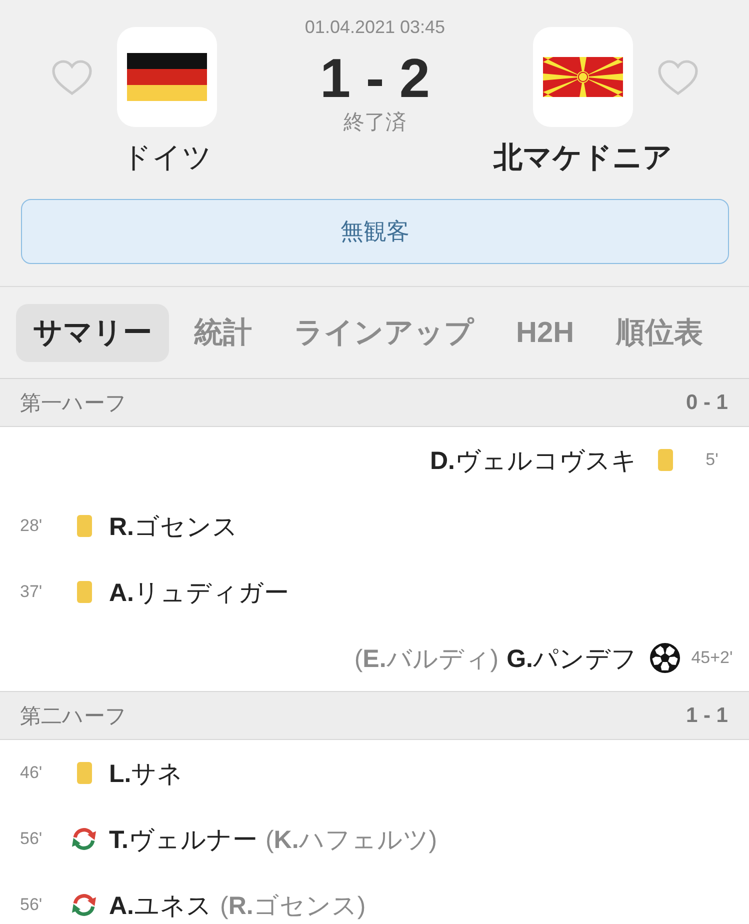 Image resolution: width=749 pixels, height=924 pixels. What do you see at coordinates (351, 840) in the screenshot?
I see `substituted-player-name: (K.ハフェルツ)` at bounding box center [351, 840].